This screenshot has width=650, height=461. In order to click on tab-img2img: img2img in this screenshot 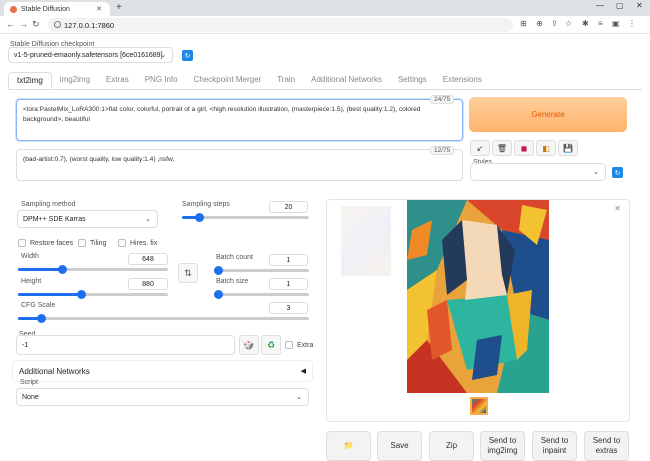, I will do `click(75, 81)`.